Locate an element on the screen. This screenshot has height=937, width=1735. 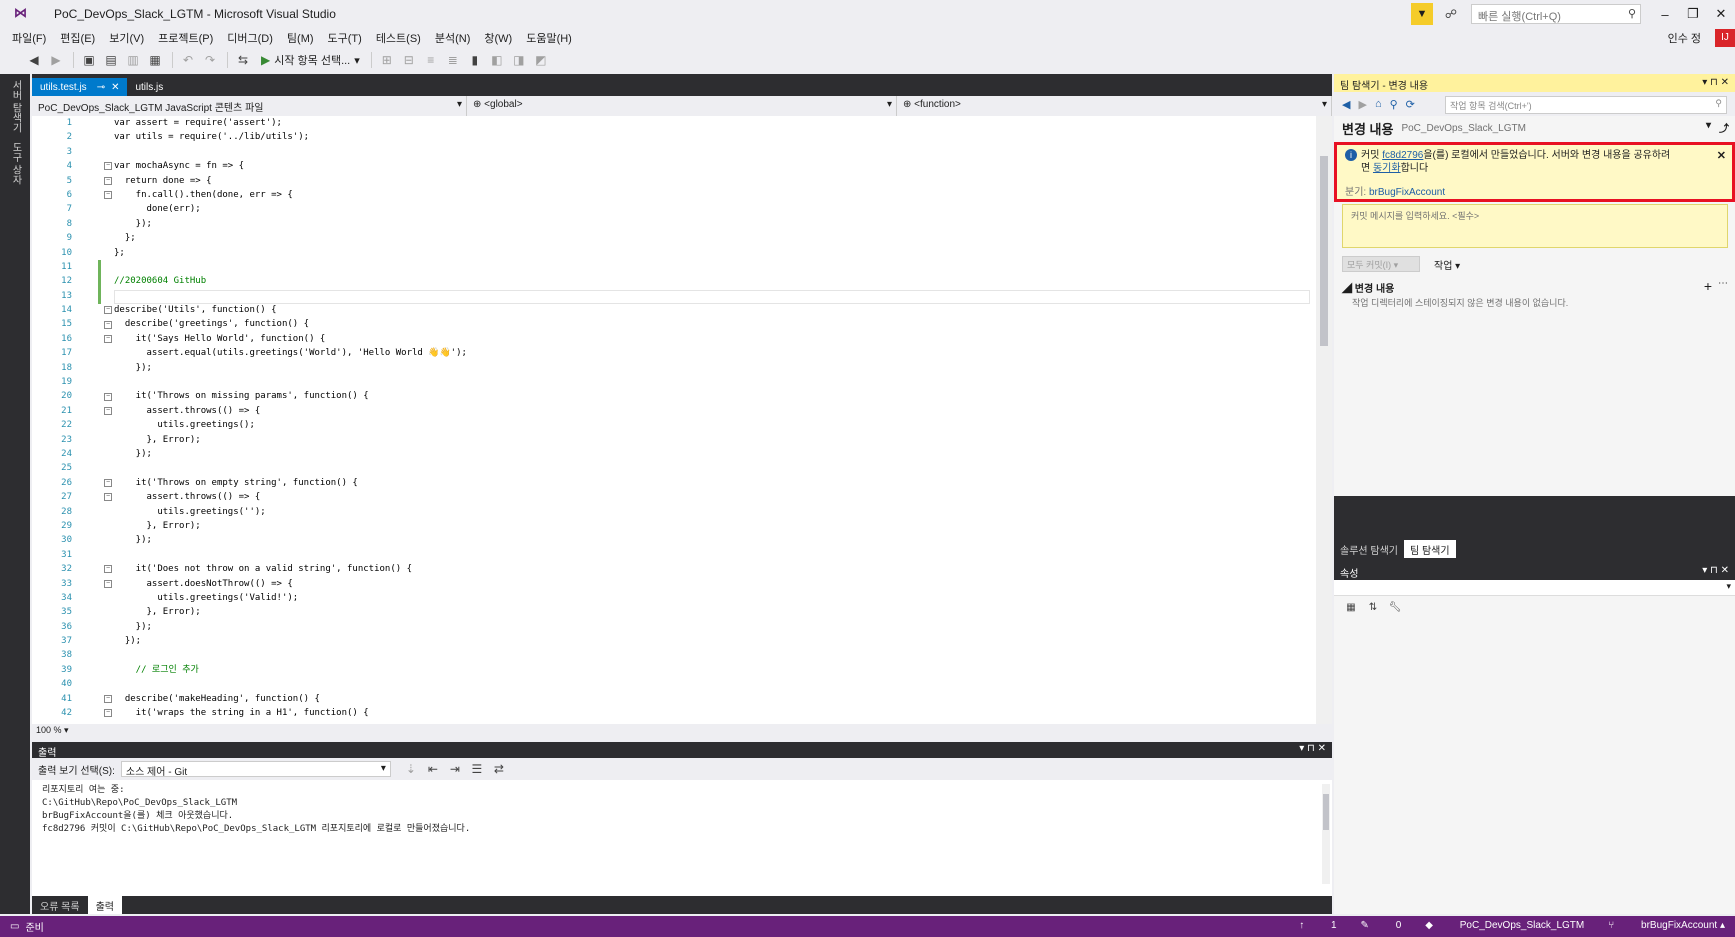
code-line: done(err); is located at coordinates (714, 209).